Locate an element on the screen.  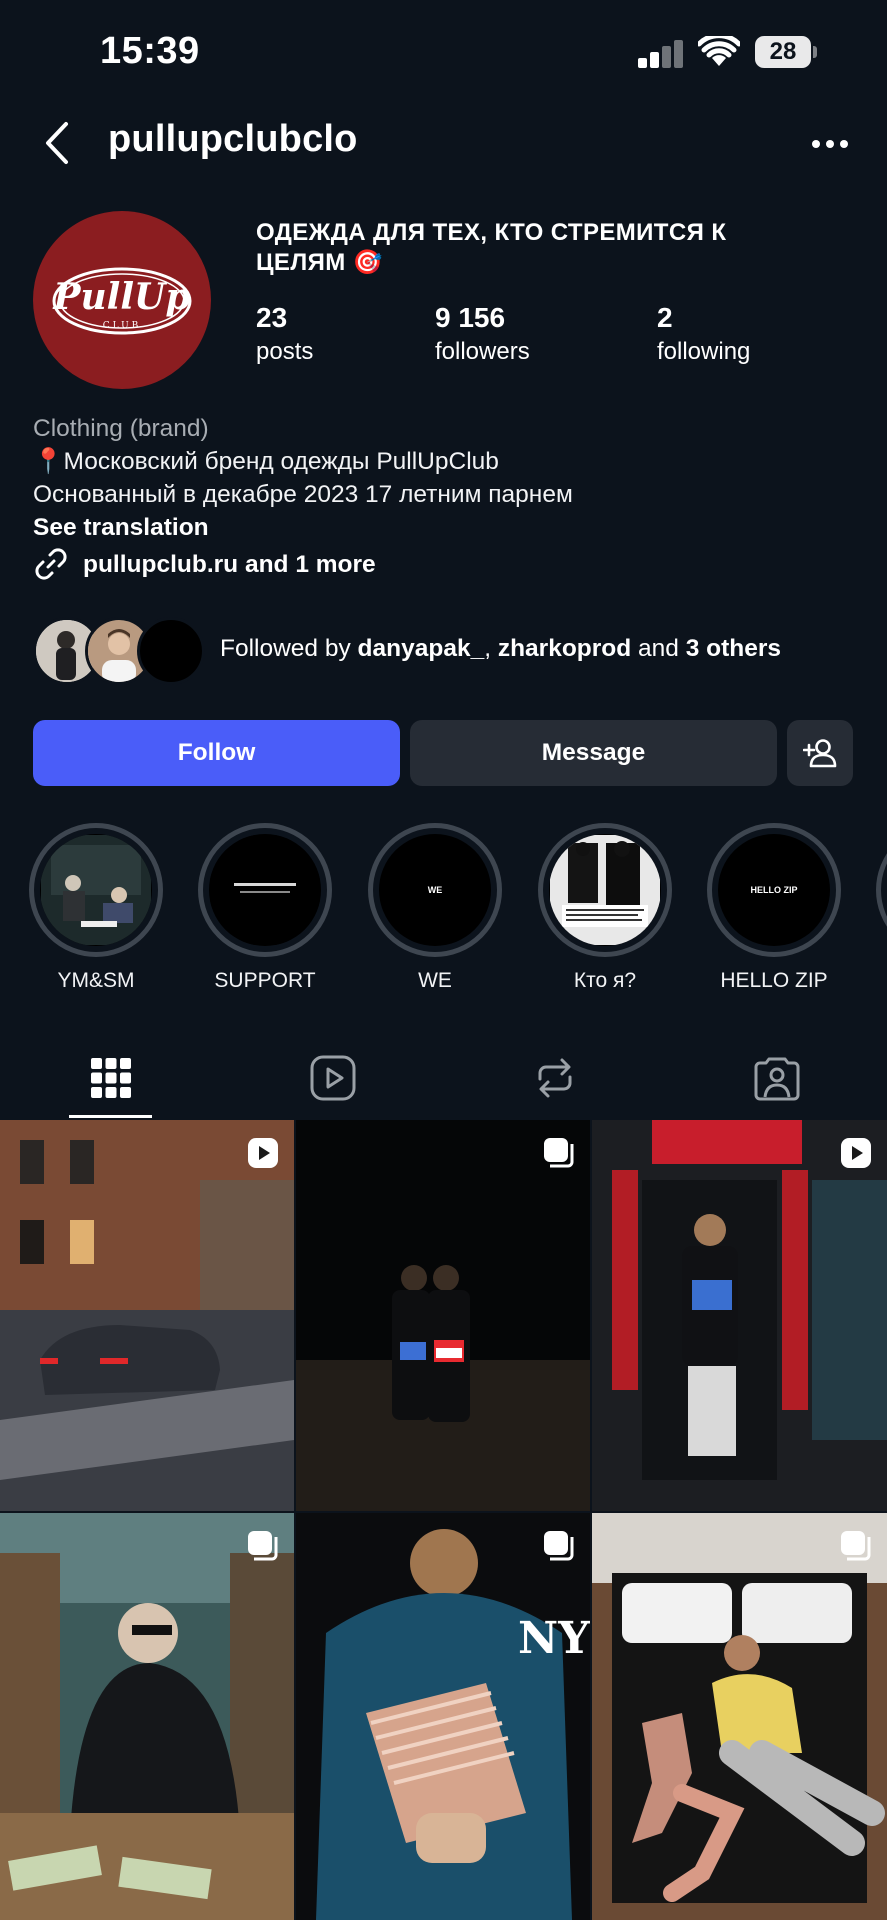
follower-name-1: danyapak_ is located at coordinates (421, 648).